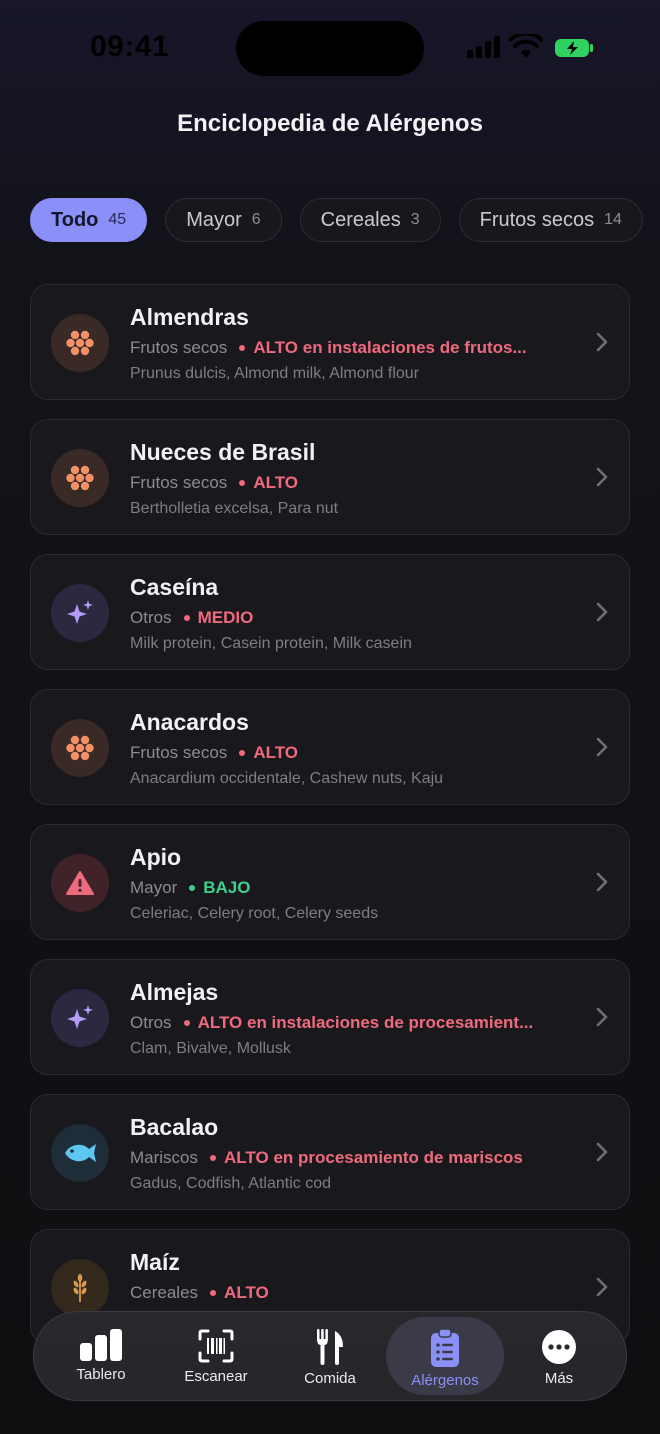 The image size is (660, 1434). I want to click on filter-chip-todo: Todo 45, so click(89, 220).